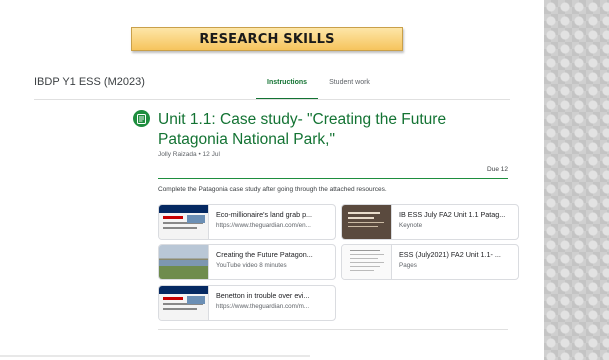 Image resolution: width=609 pixels, height=360 pixels. Describe the element at coordinates (349, 86) in the screenshot. I see `tab-student-work: Student work` at that location.